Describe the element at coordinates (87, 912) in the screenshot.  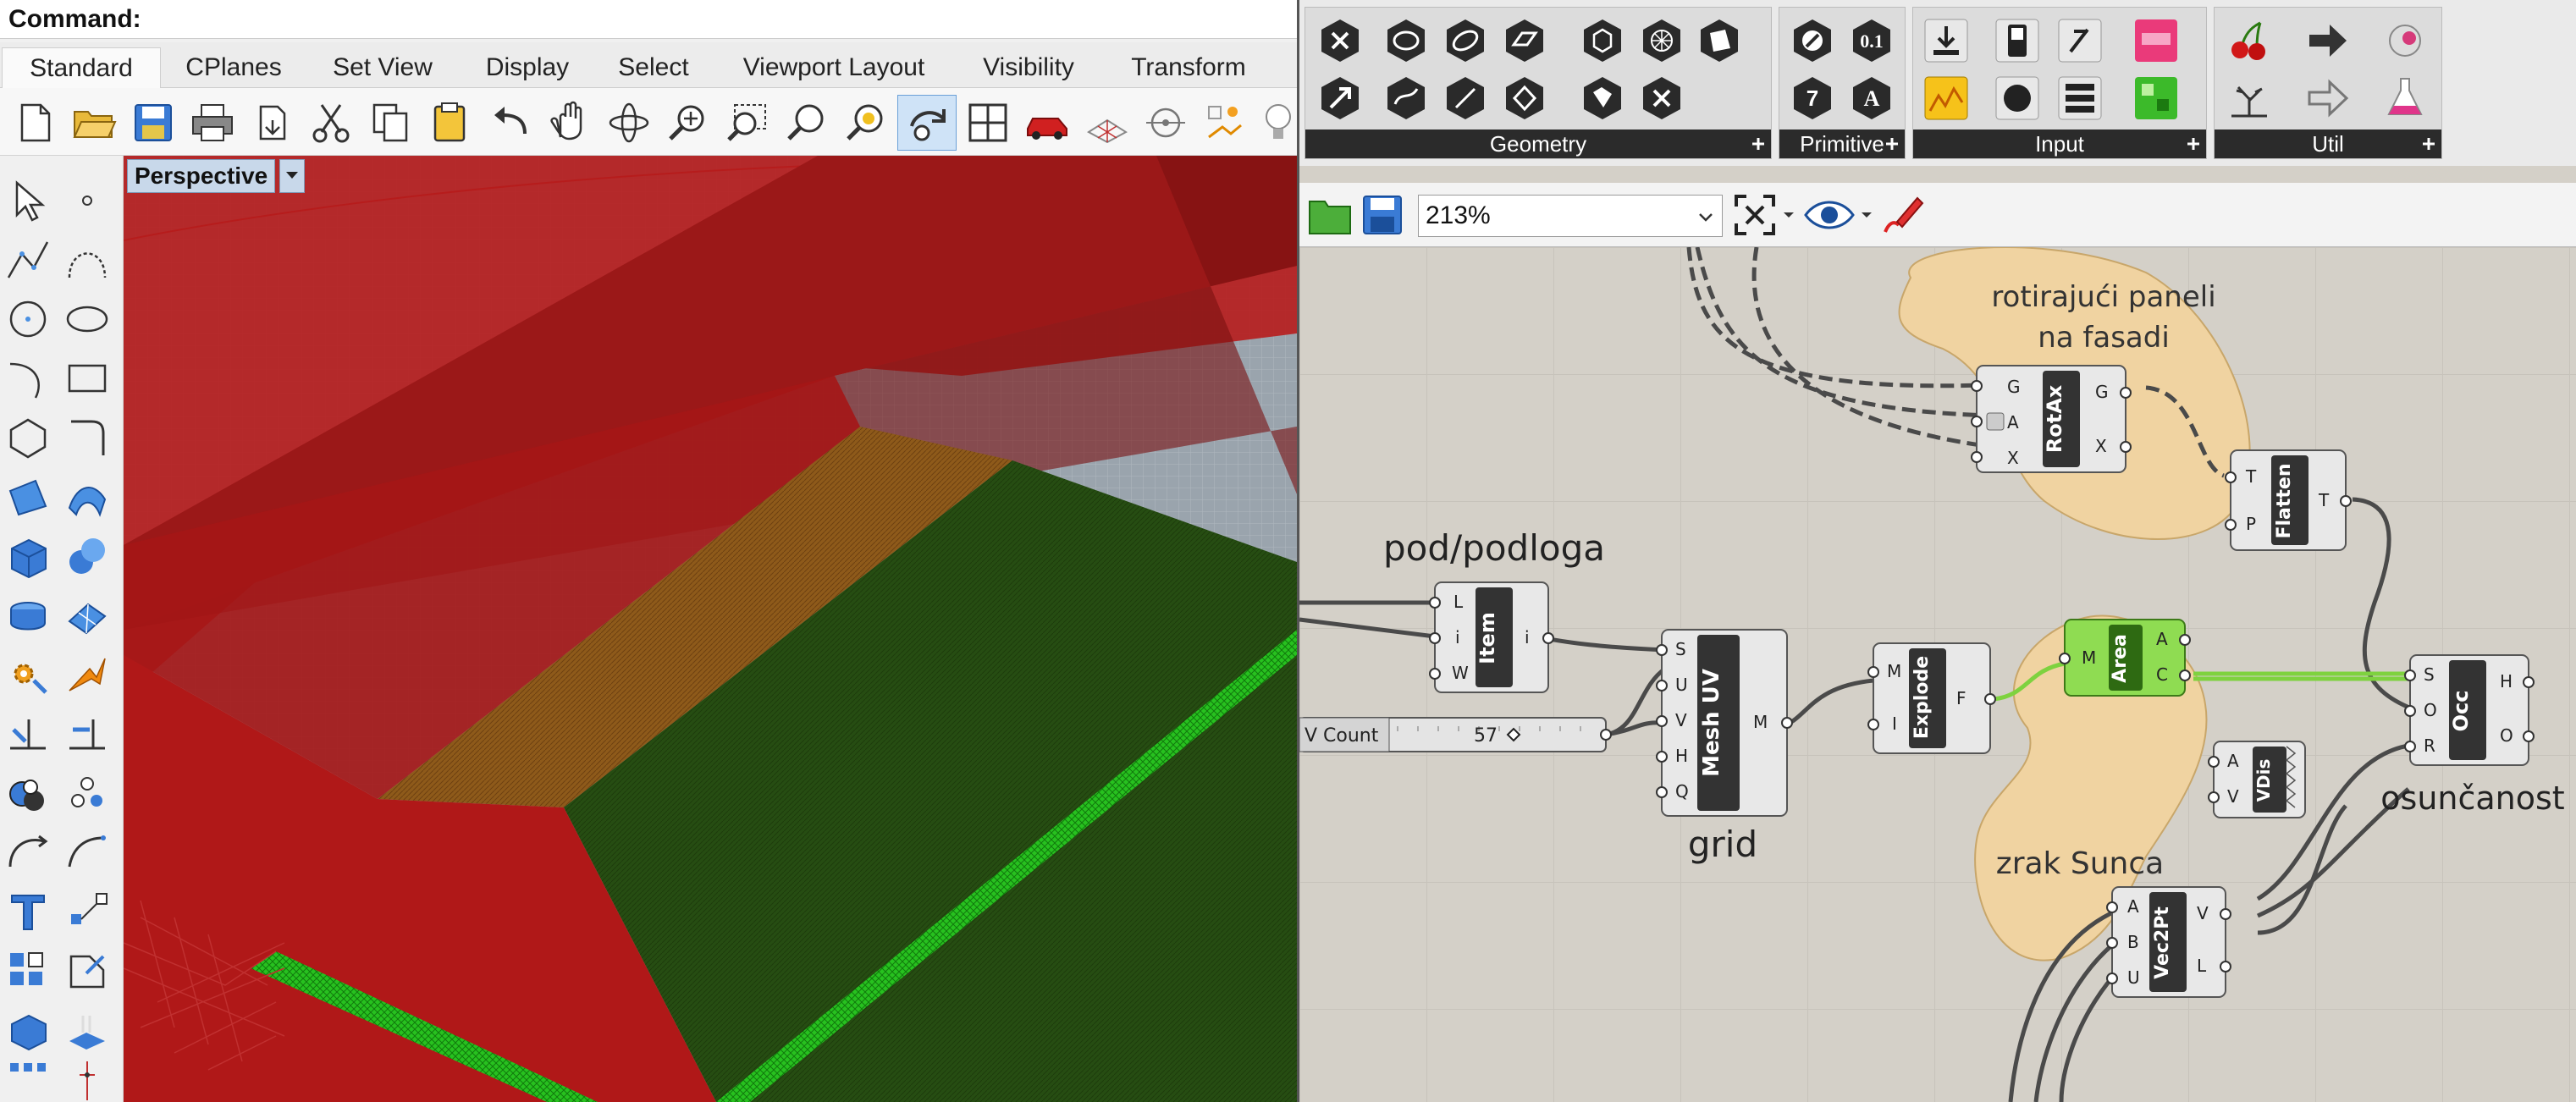
I see `dimension-icon` at that location.